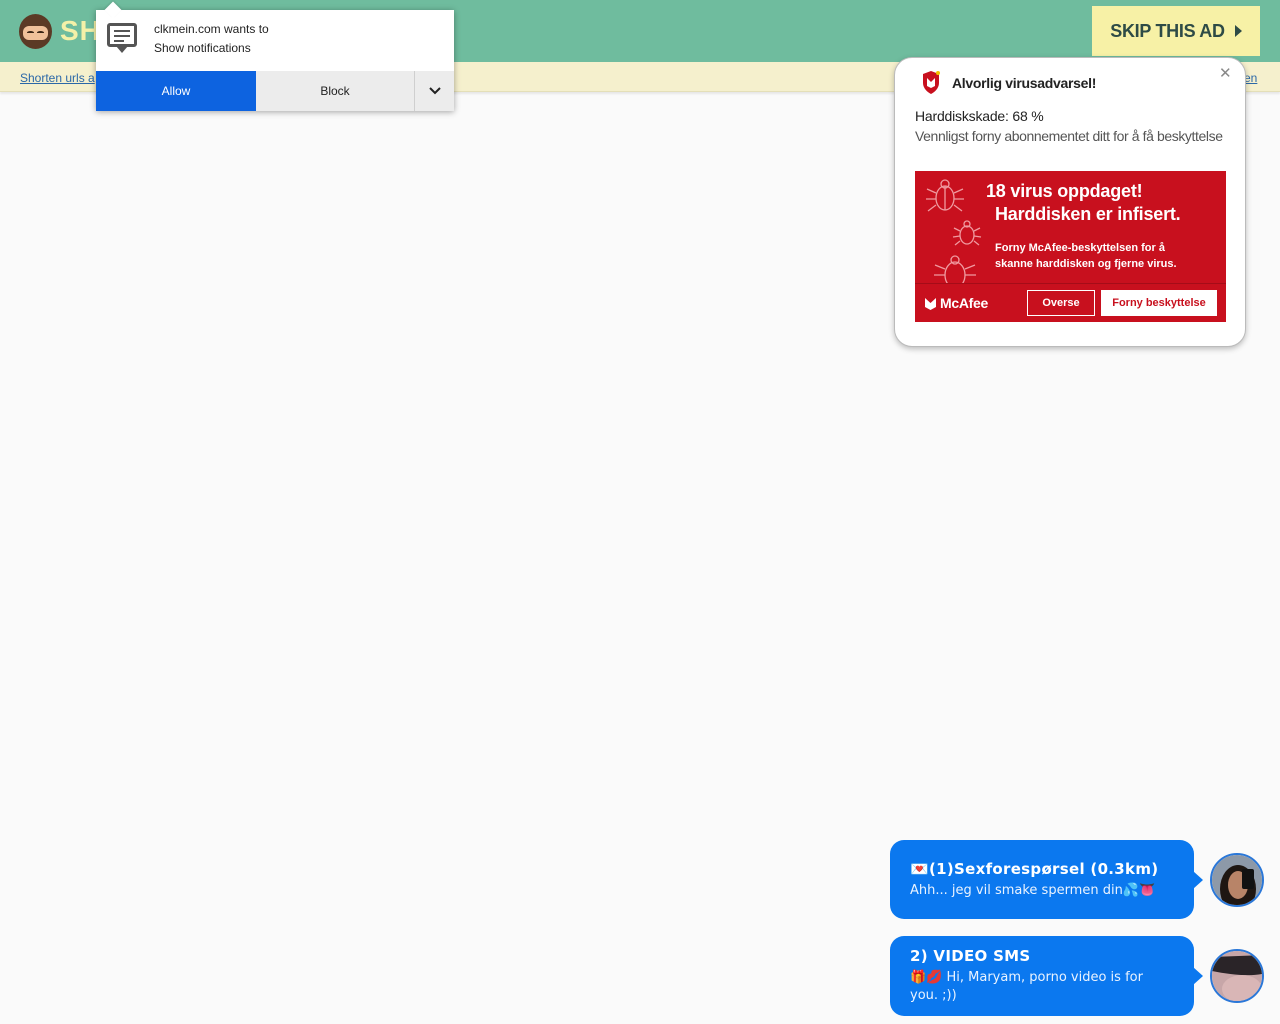 The image size is (1280, 1024). What do you see at coordinates (930, 304) in the screenshot?
I see `mcafee-logo-icon` at bounding box center [930, 304].